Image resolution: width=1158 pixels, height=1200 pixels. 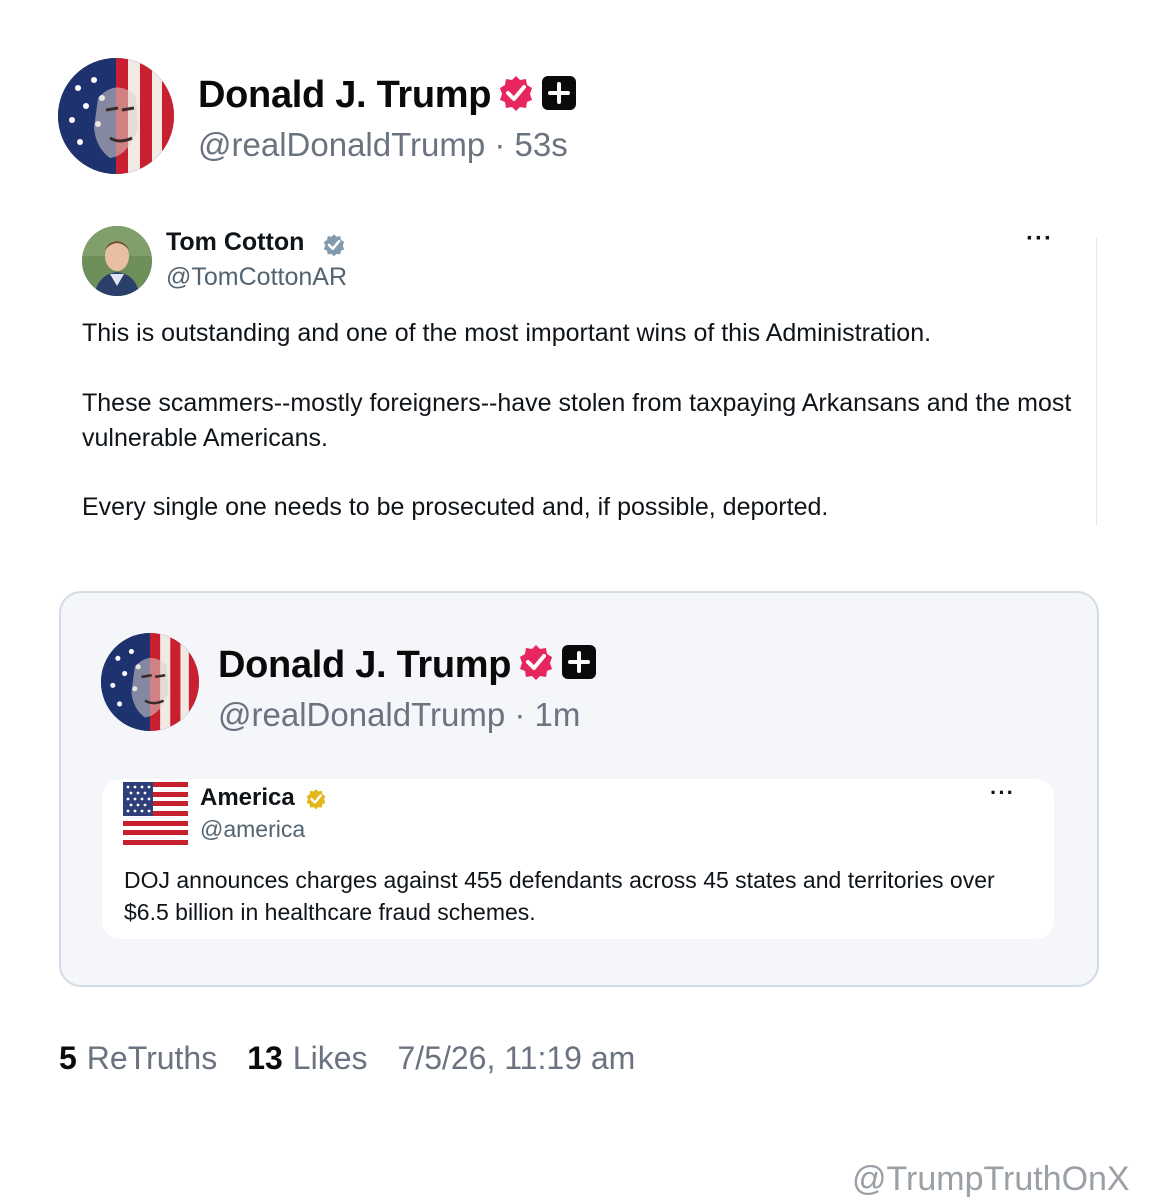 I want to click on embedded-author-handle-time: @realDonaldTrump · 1m, so click(x=399, y=715).